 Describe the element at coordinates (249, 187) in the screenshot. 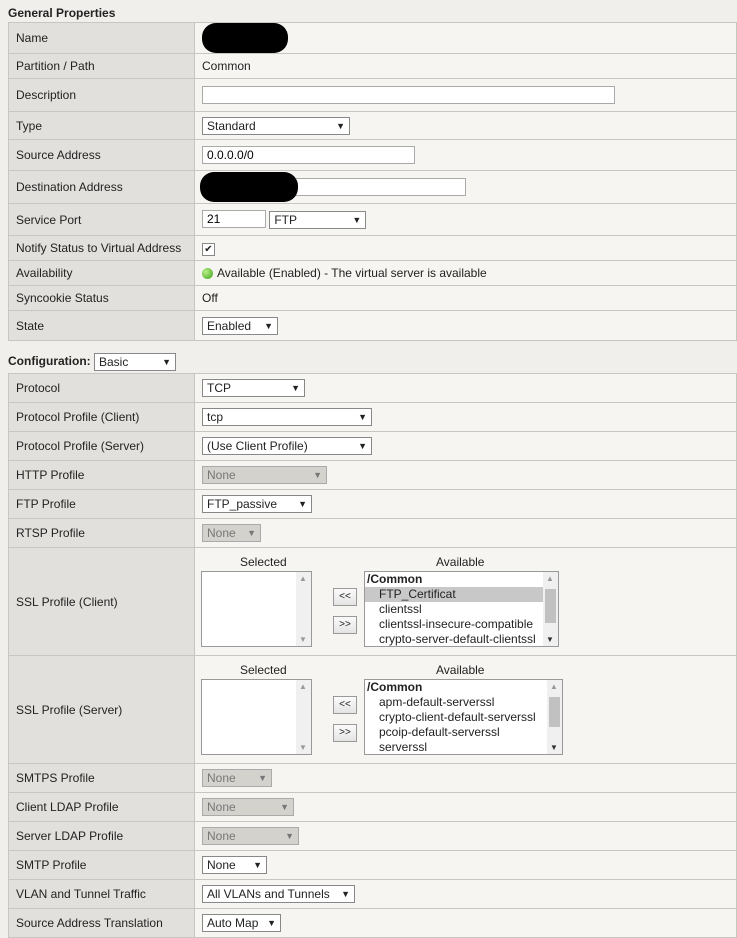

I see `redacted-destination` at that location.